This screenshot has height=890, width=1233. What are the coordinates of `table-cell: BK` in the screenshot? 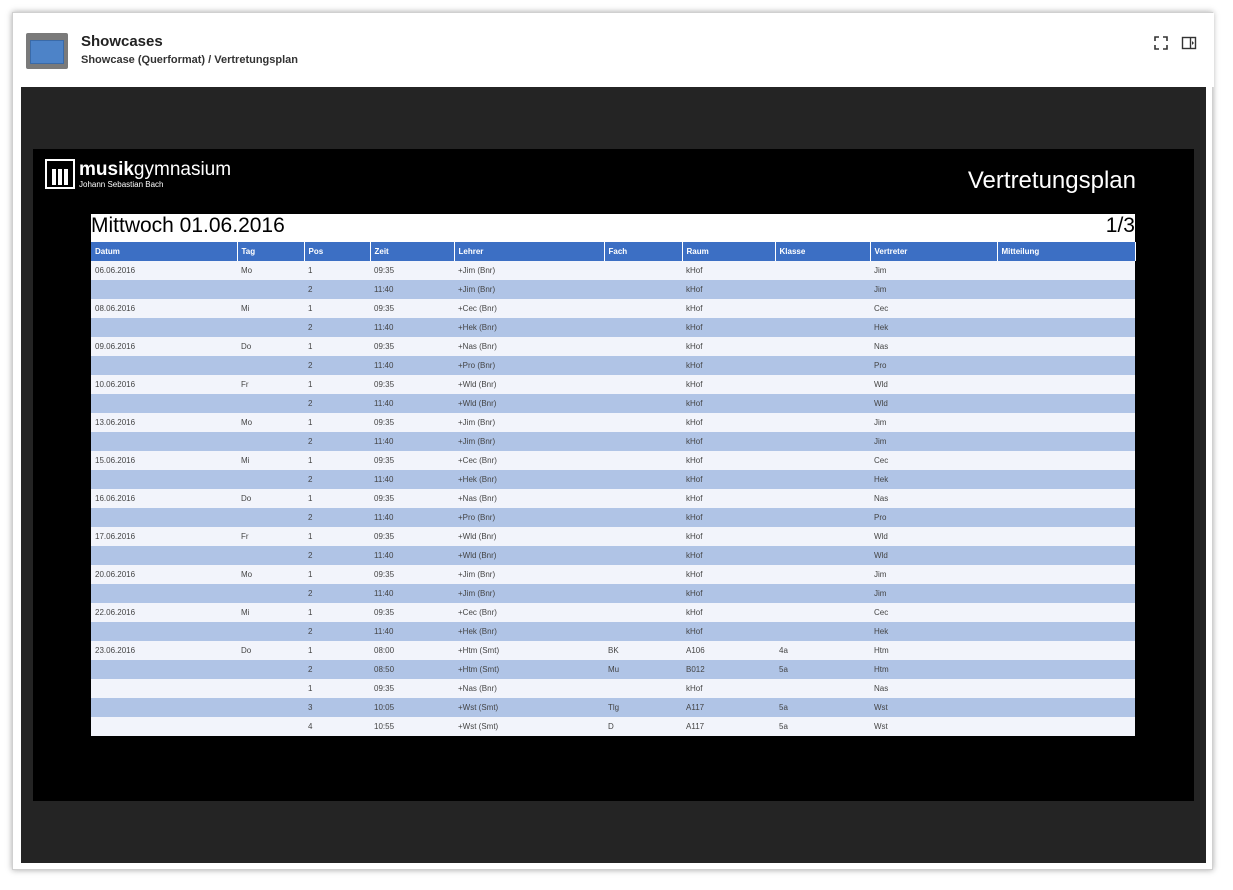 It's located at (643, 650).